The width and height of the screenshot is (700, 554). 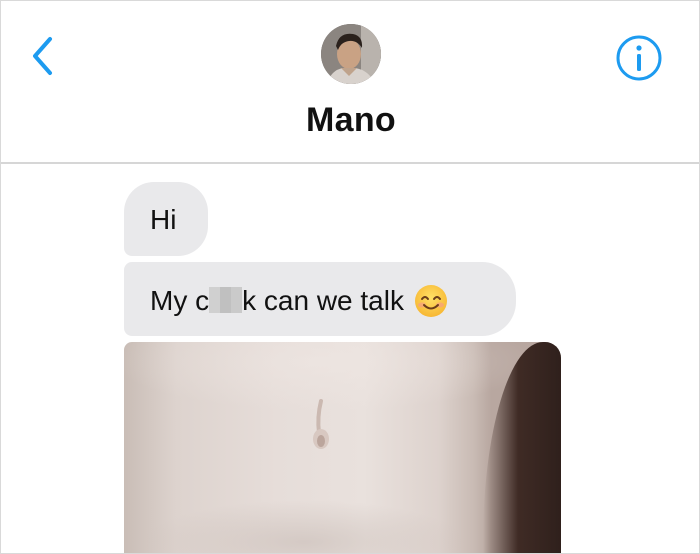 I want to click on message-text: Hi, so click(x=163, y=219).